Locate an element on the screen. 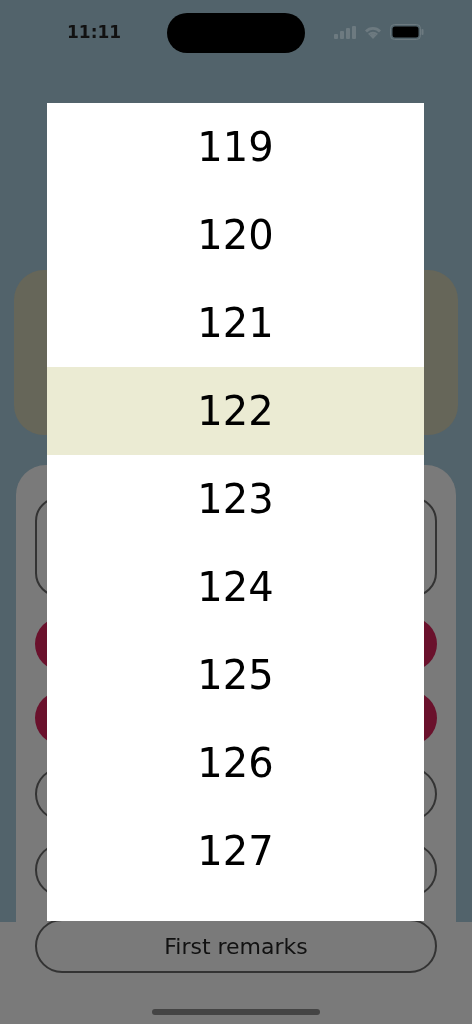 The height and width of the screenshot is (1024, 472). picker-option: 124 is located at coordinates (235, 587).